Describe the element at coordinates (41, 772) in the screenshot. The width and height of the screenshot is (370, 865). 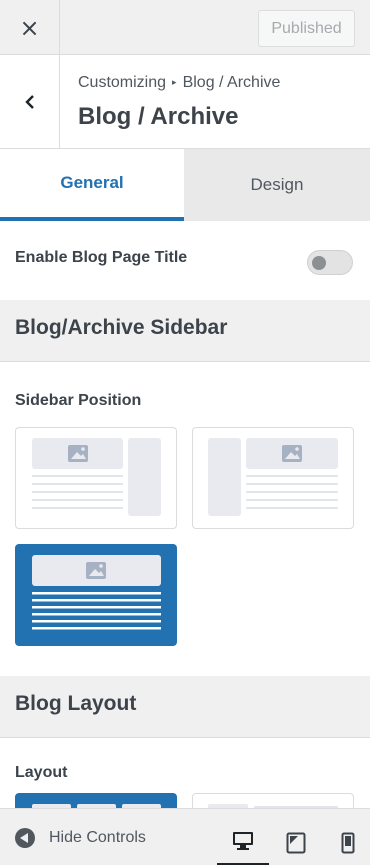
I see `layout-label: Layout` at that location.